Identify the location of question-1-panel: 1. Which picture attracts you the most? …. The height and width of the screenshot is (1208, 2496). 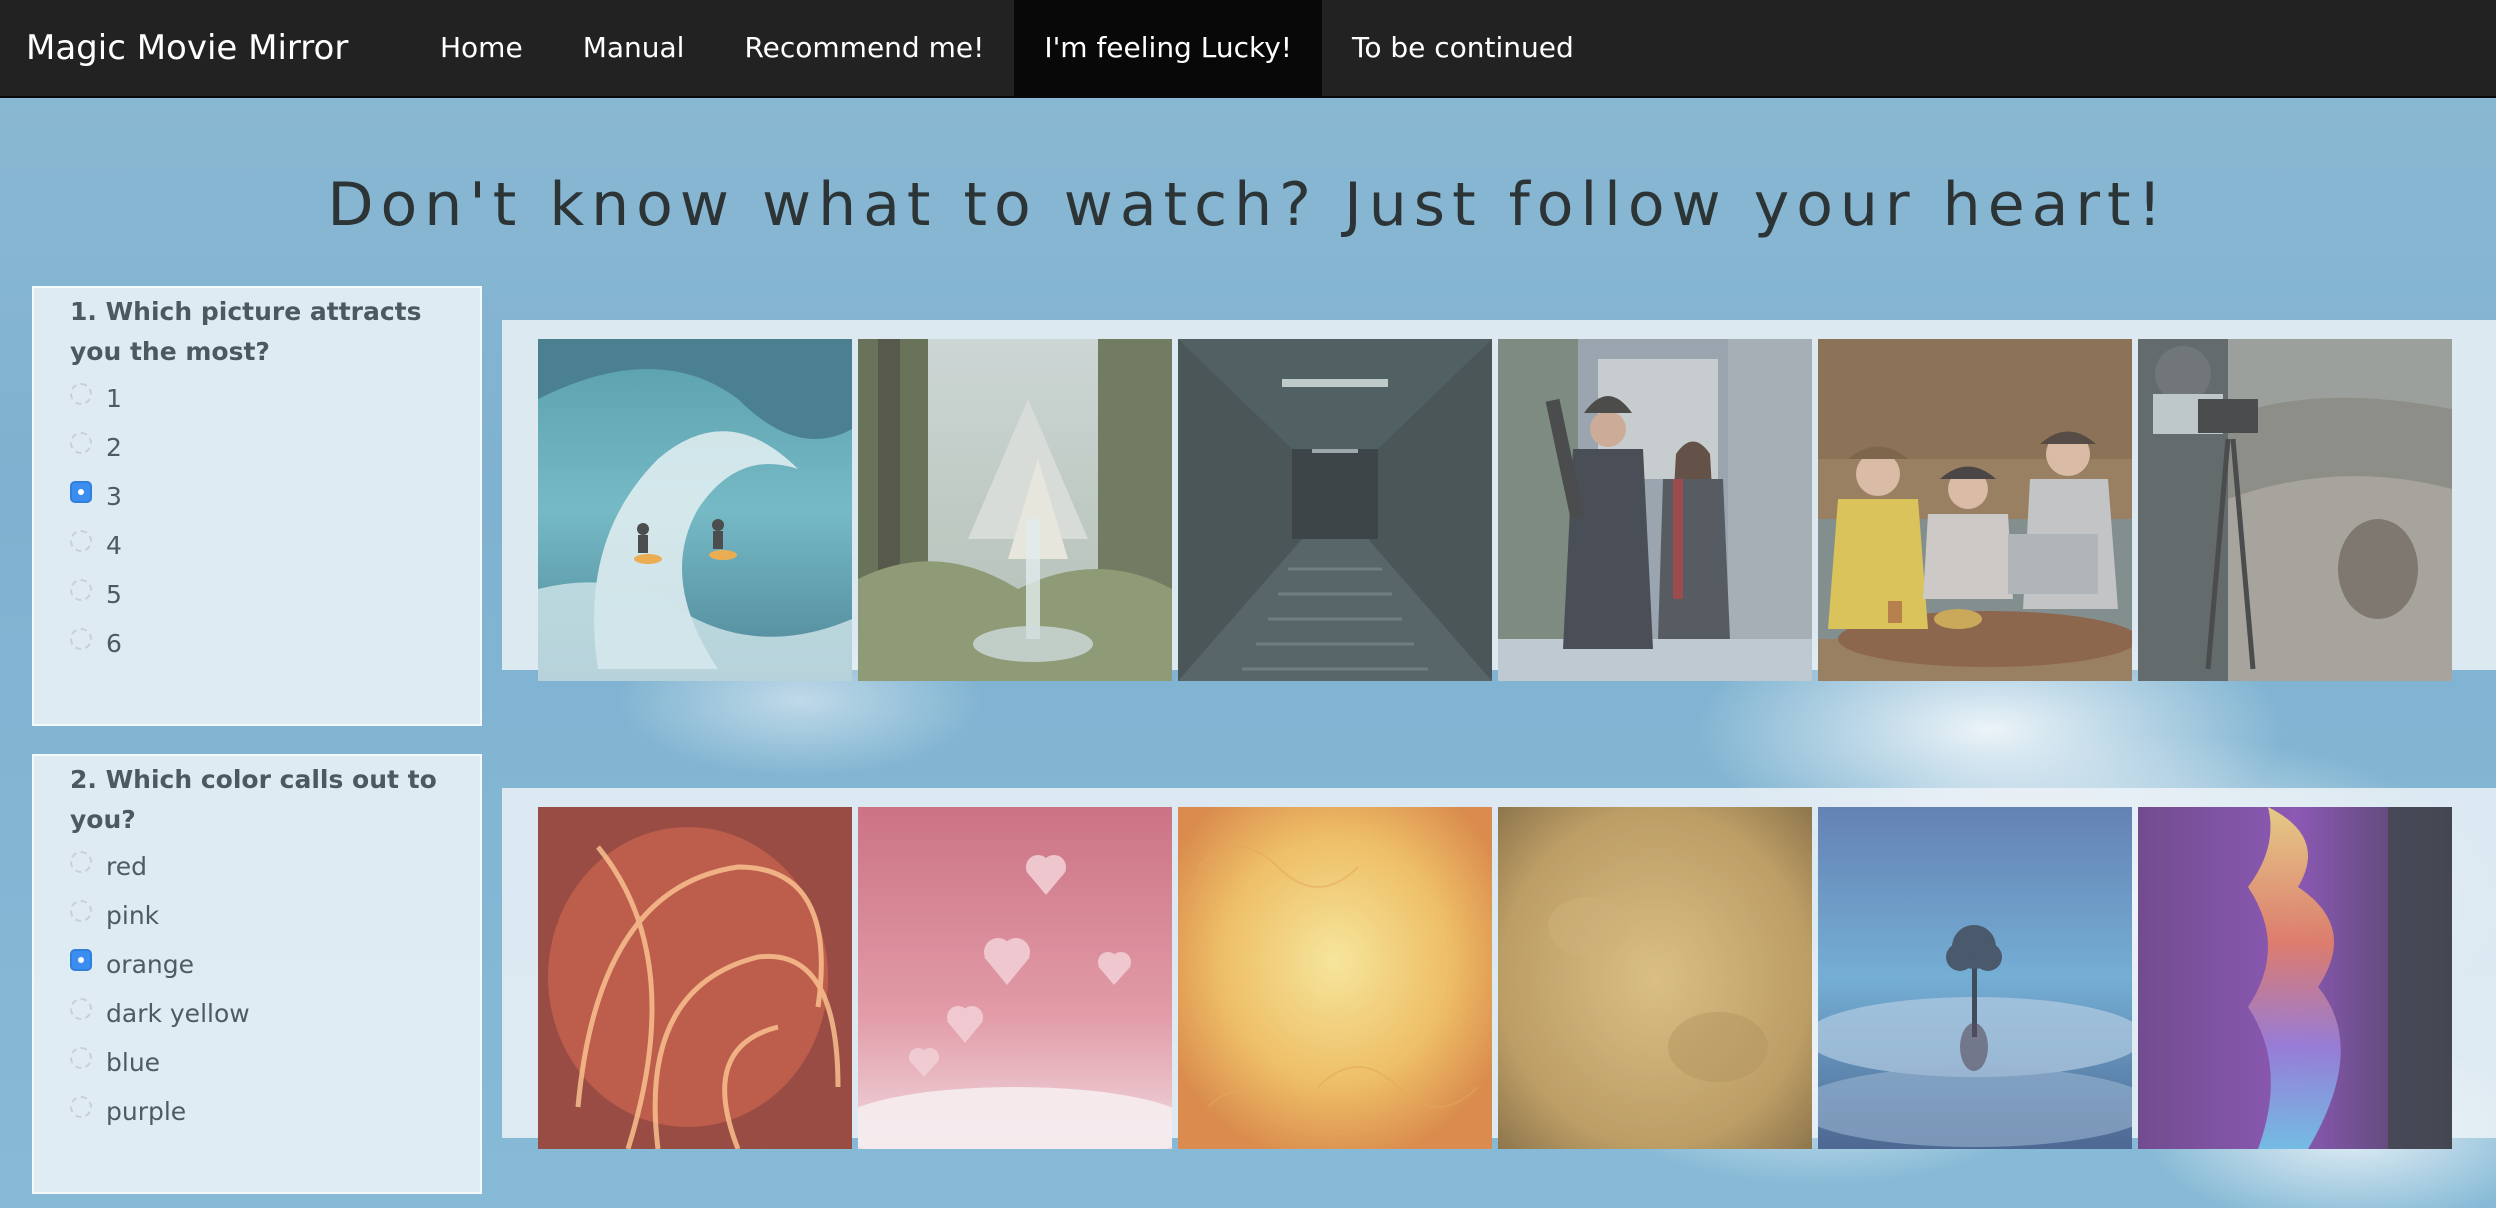
(257, 506).